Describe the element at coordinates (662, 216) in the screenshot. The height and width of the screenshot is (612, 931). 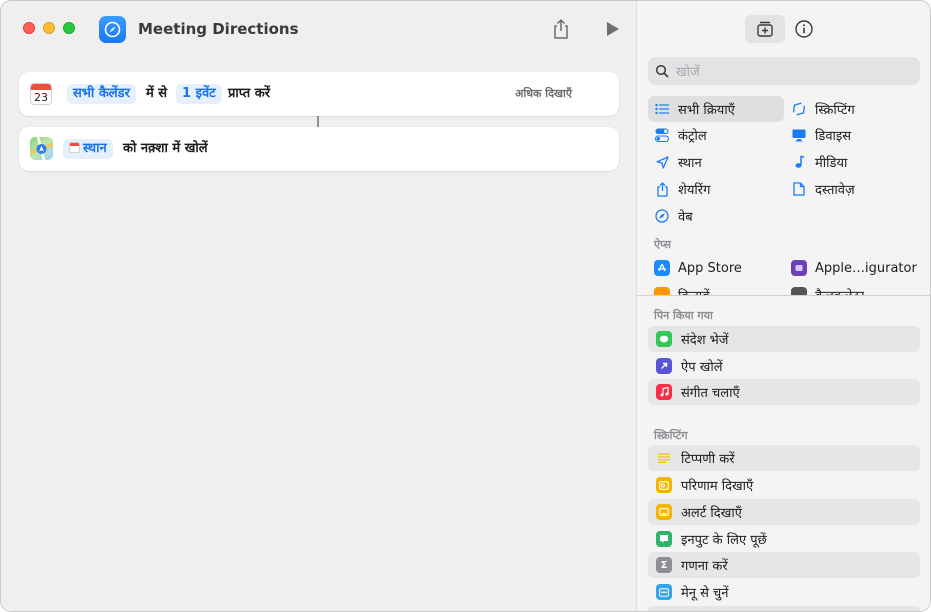
I see `compass-icon` at that location.